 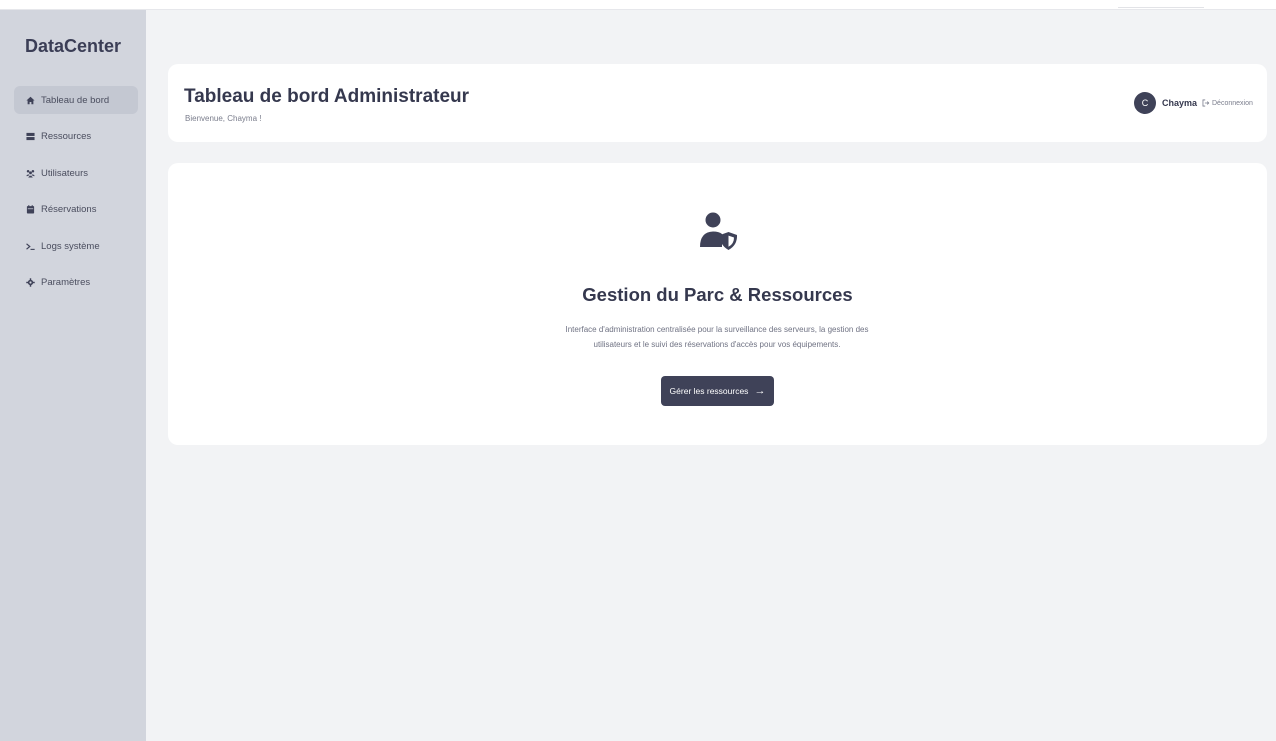 What do you see at coordinates (66, 282) in the screenshot?
I see `sidebar-item-label: Paramètres` at bounding box center [66, 282].